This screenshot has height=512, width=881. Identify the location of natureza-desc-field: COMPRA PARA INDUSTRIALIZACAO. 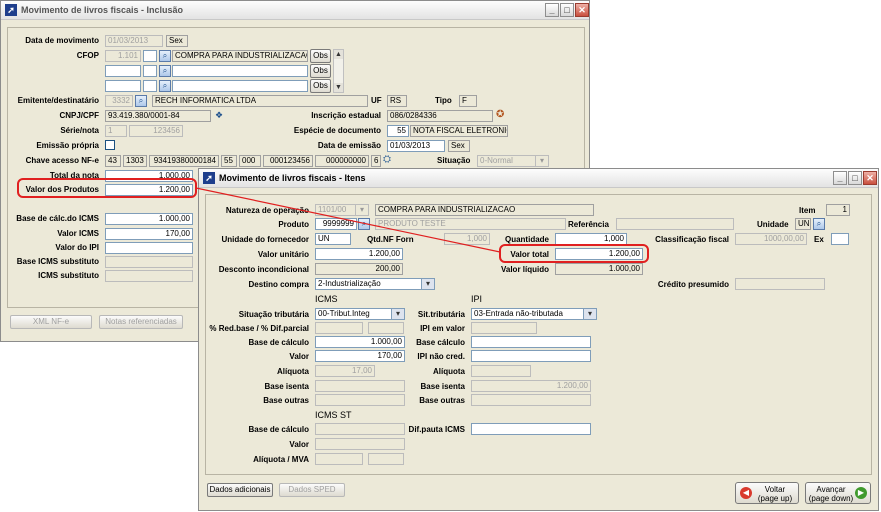
(484, 210).